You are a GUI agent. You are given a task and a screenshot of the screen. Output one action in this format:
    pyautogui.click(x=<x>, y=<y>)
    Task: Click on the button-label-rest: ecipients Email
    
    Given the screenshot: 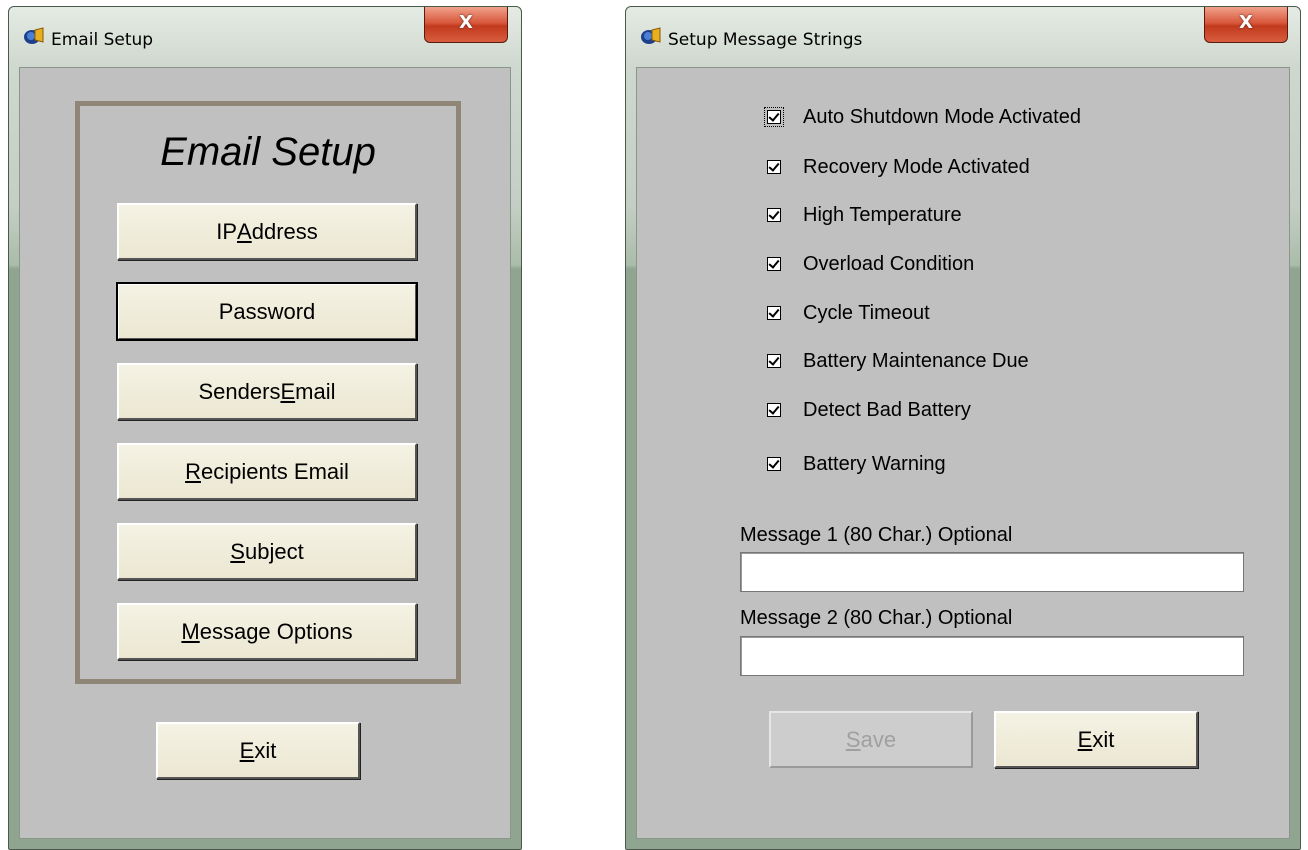 What is the action you would take?
    pyautogui.click(x=274, y=471)
    